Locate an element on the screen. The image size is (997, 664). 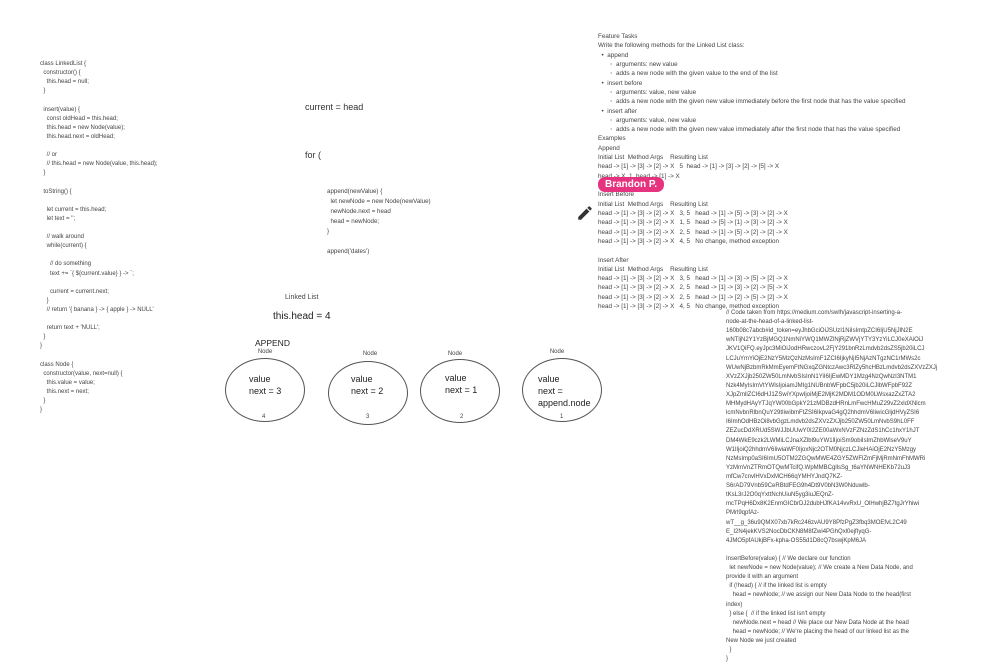
node-index: 3 is located at coordinates (368, 417).